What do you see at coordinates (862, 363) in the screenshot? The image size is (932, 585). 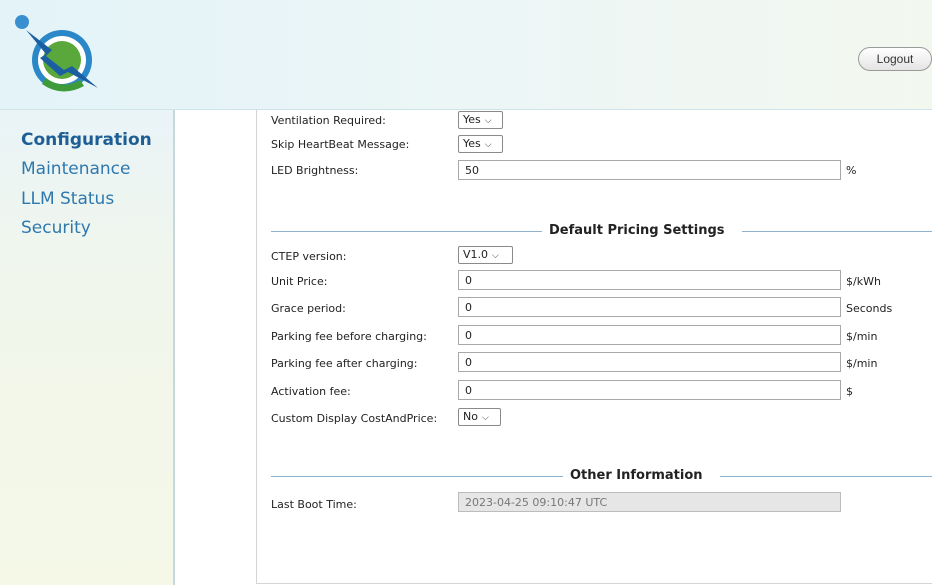 I see `parking-after-unit: $/min` at bounding box center [862, 363].